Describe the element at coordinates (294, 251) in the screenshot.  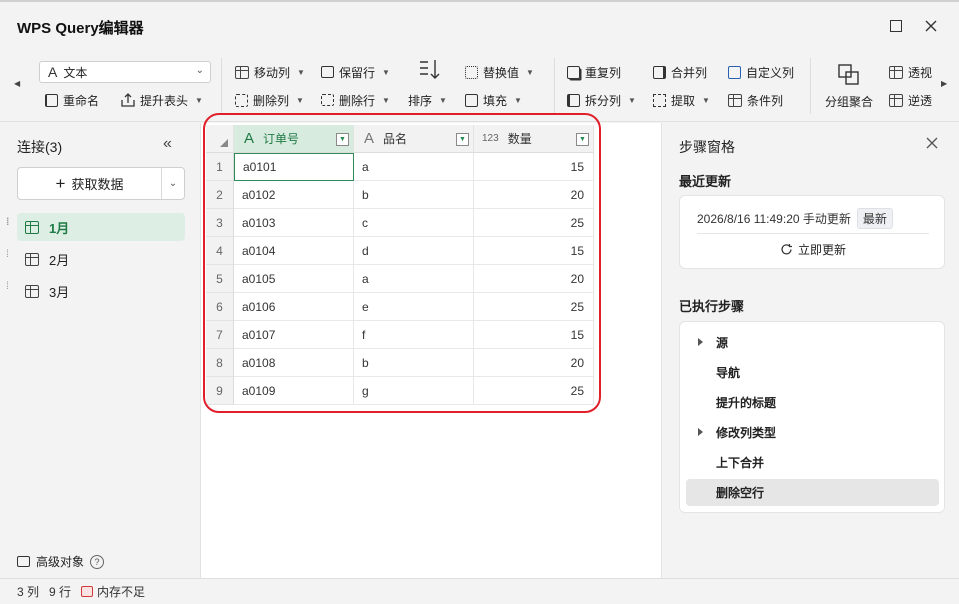
I see `table-cell: a0104` at that location.